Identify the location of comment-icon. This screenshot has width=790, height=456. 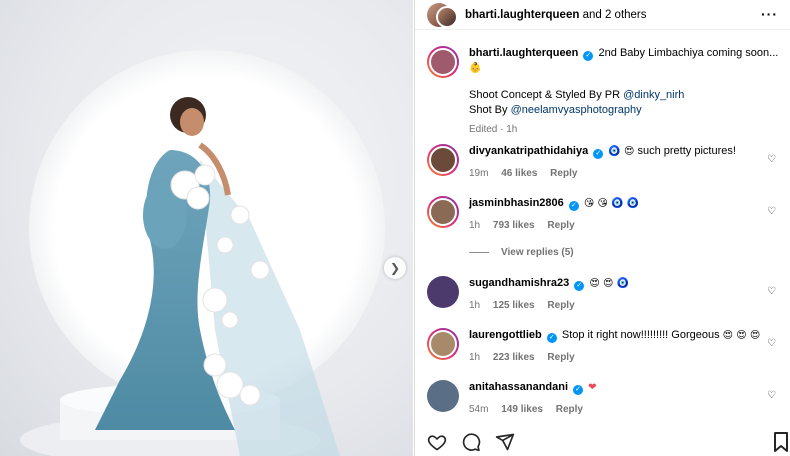
(471, 442).